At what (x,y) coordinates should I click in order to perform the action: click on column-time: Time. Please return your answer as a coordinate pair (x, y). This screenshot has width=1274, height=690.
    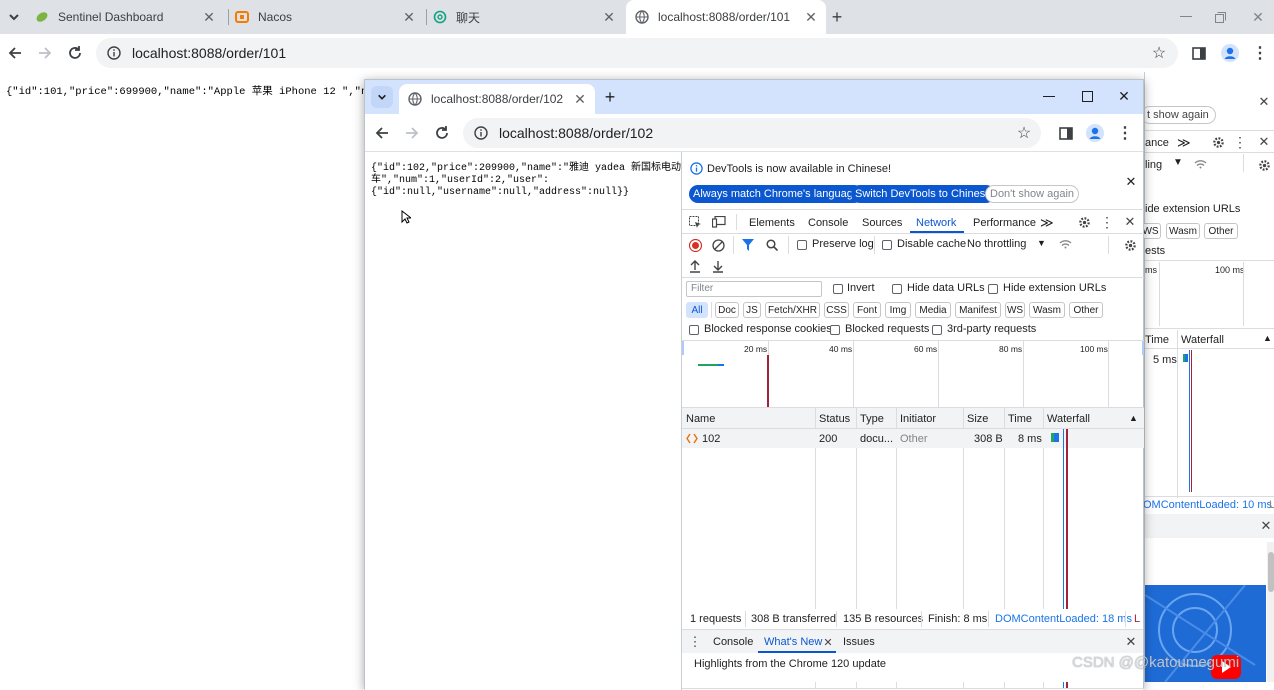
    Looking at the image, I should click on (1020, 419).